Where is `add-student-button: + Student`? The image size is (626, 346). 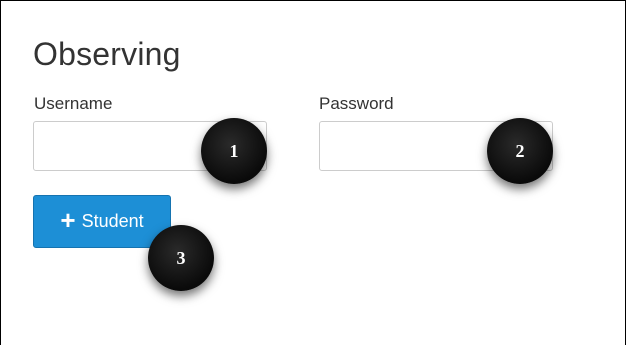 add-student-button: + Student is located at coordinates (102, 221).